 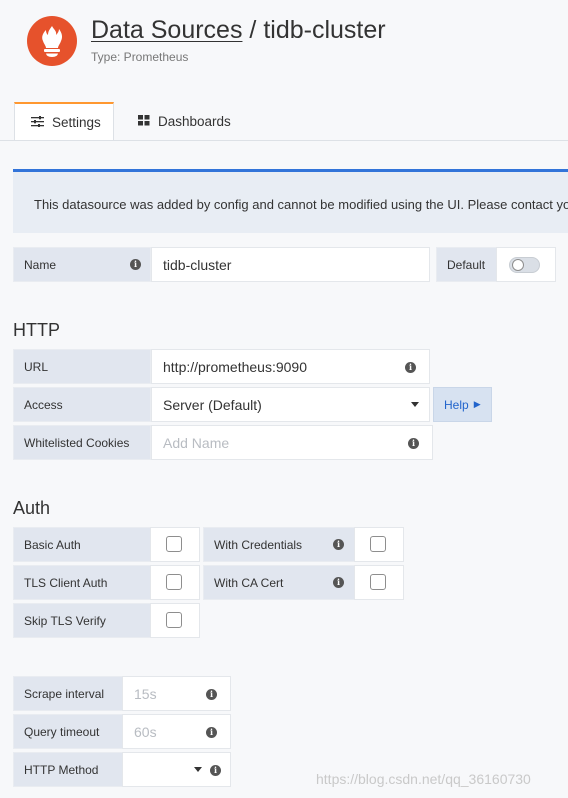 I want to click on url-info-icon: i, so click(x=410, y=367).